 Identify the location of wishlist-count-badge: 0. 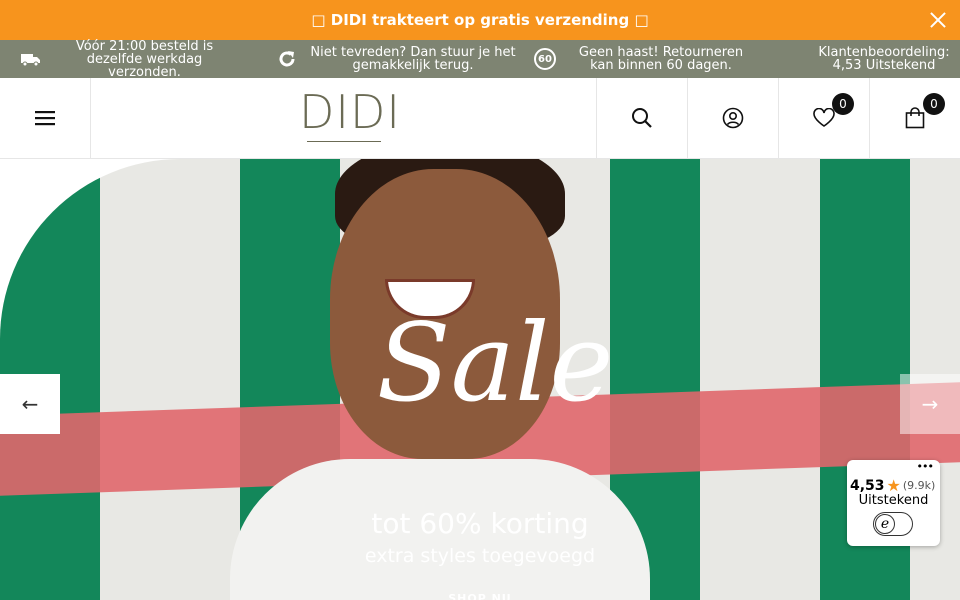
(843, 104).